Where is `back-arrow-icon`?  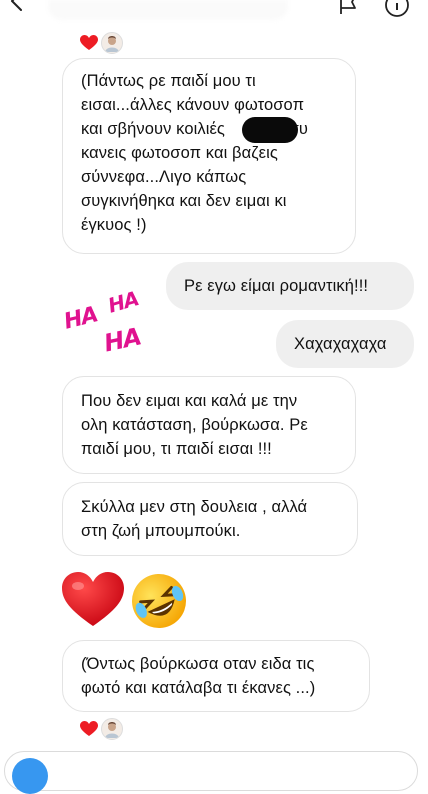
back-arrow-icon is located at coordinates (17, 6).